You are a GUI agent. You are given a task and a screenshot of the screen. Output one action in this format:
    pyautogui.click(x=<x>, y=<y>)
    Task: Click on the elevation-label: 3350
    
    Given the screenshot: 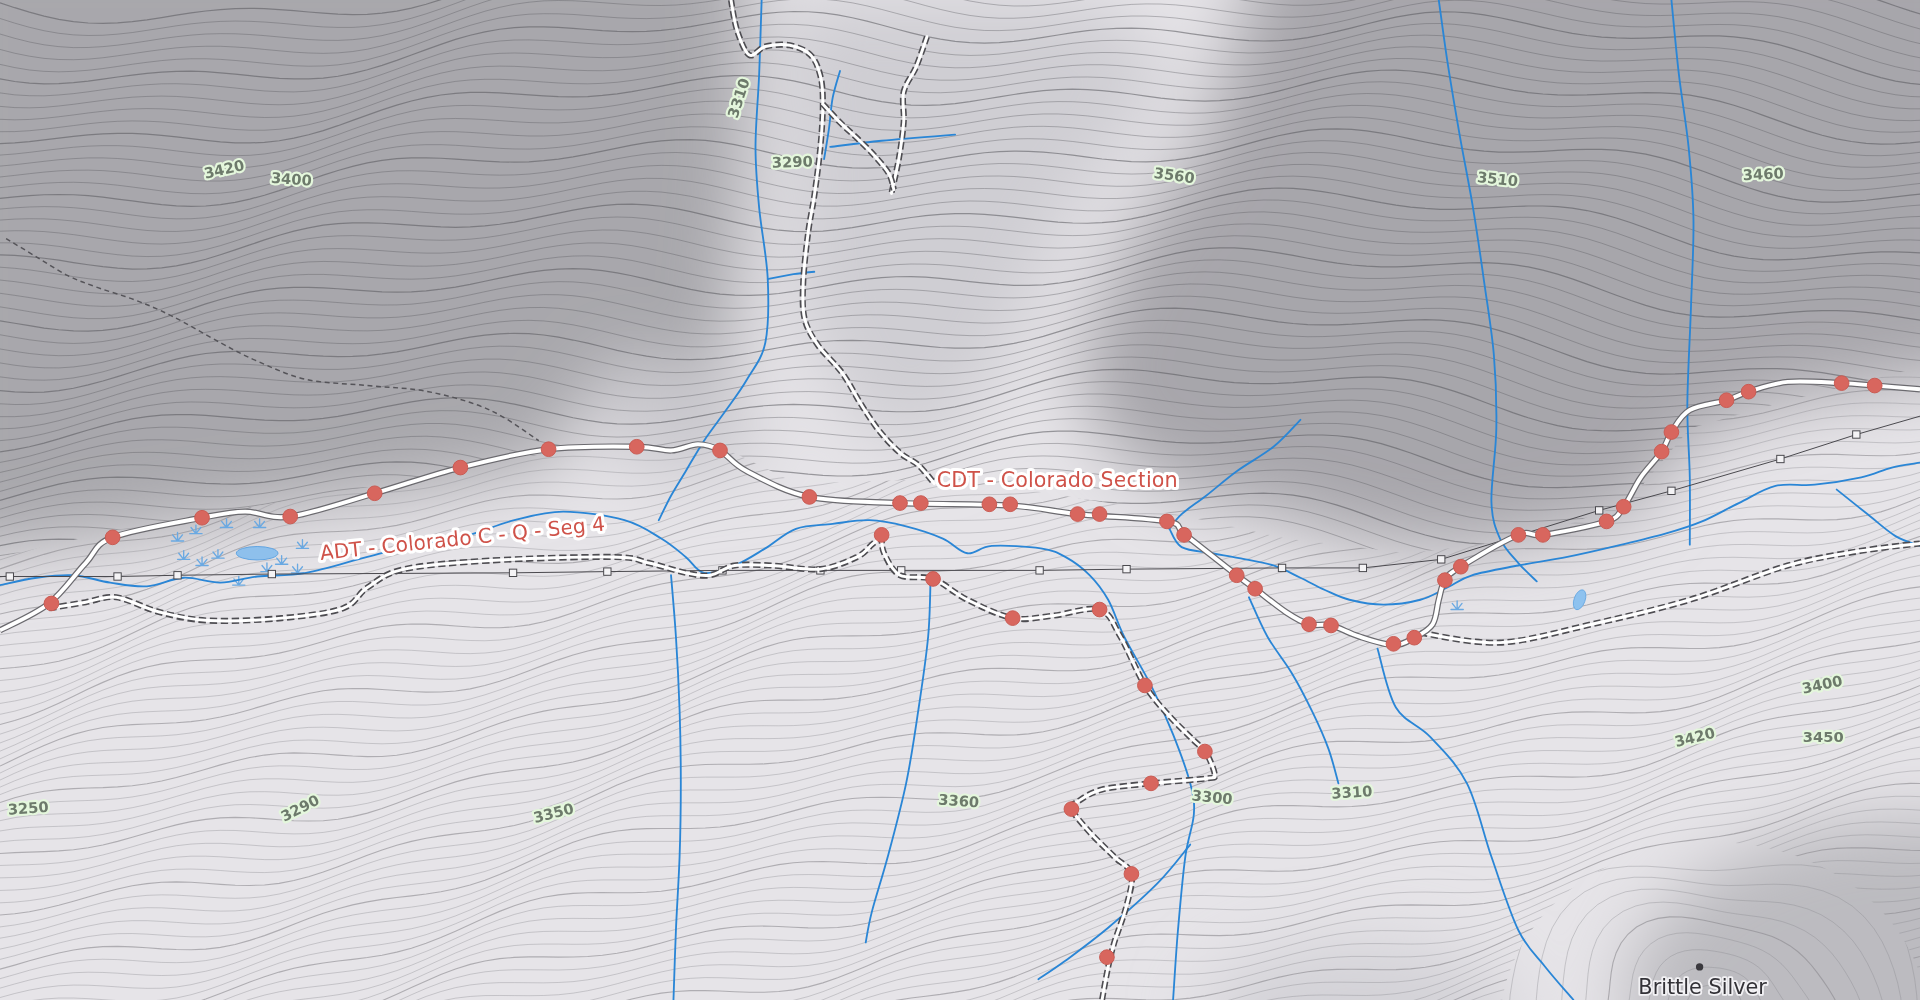 What is the action you would take?
    pyautogui.click(x=553, y=812)
    